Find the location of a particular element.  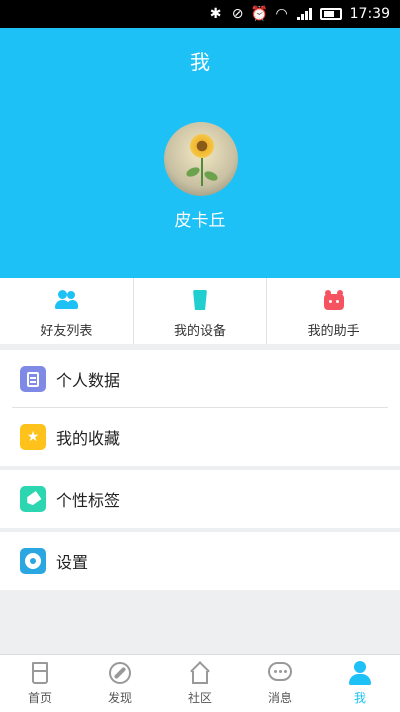

friends-icon is located at coordinates (67, 300).